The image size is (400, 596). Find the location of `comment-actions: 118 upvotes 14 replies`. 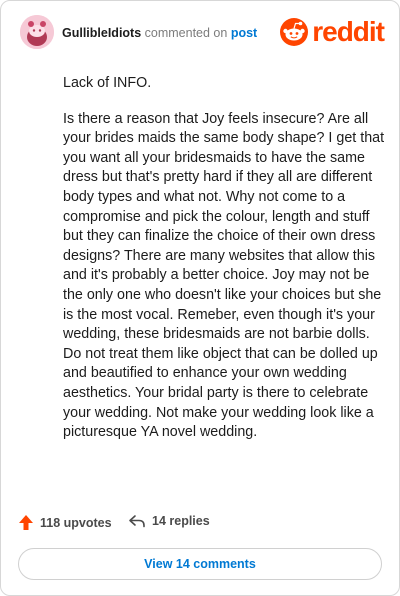

comment-actions: 118 upvotes 14 replies is located at coordinates (198, 524).